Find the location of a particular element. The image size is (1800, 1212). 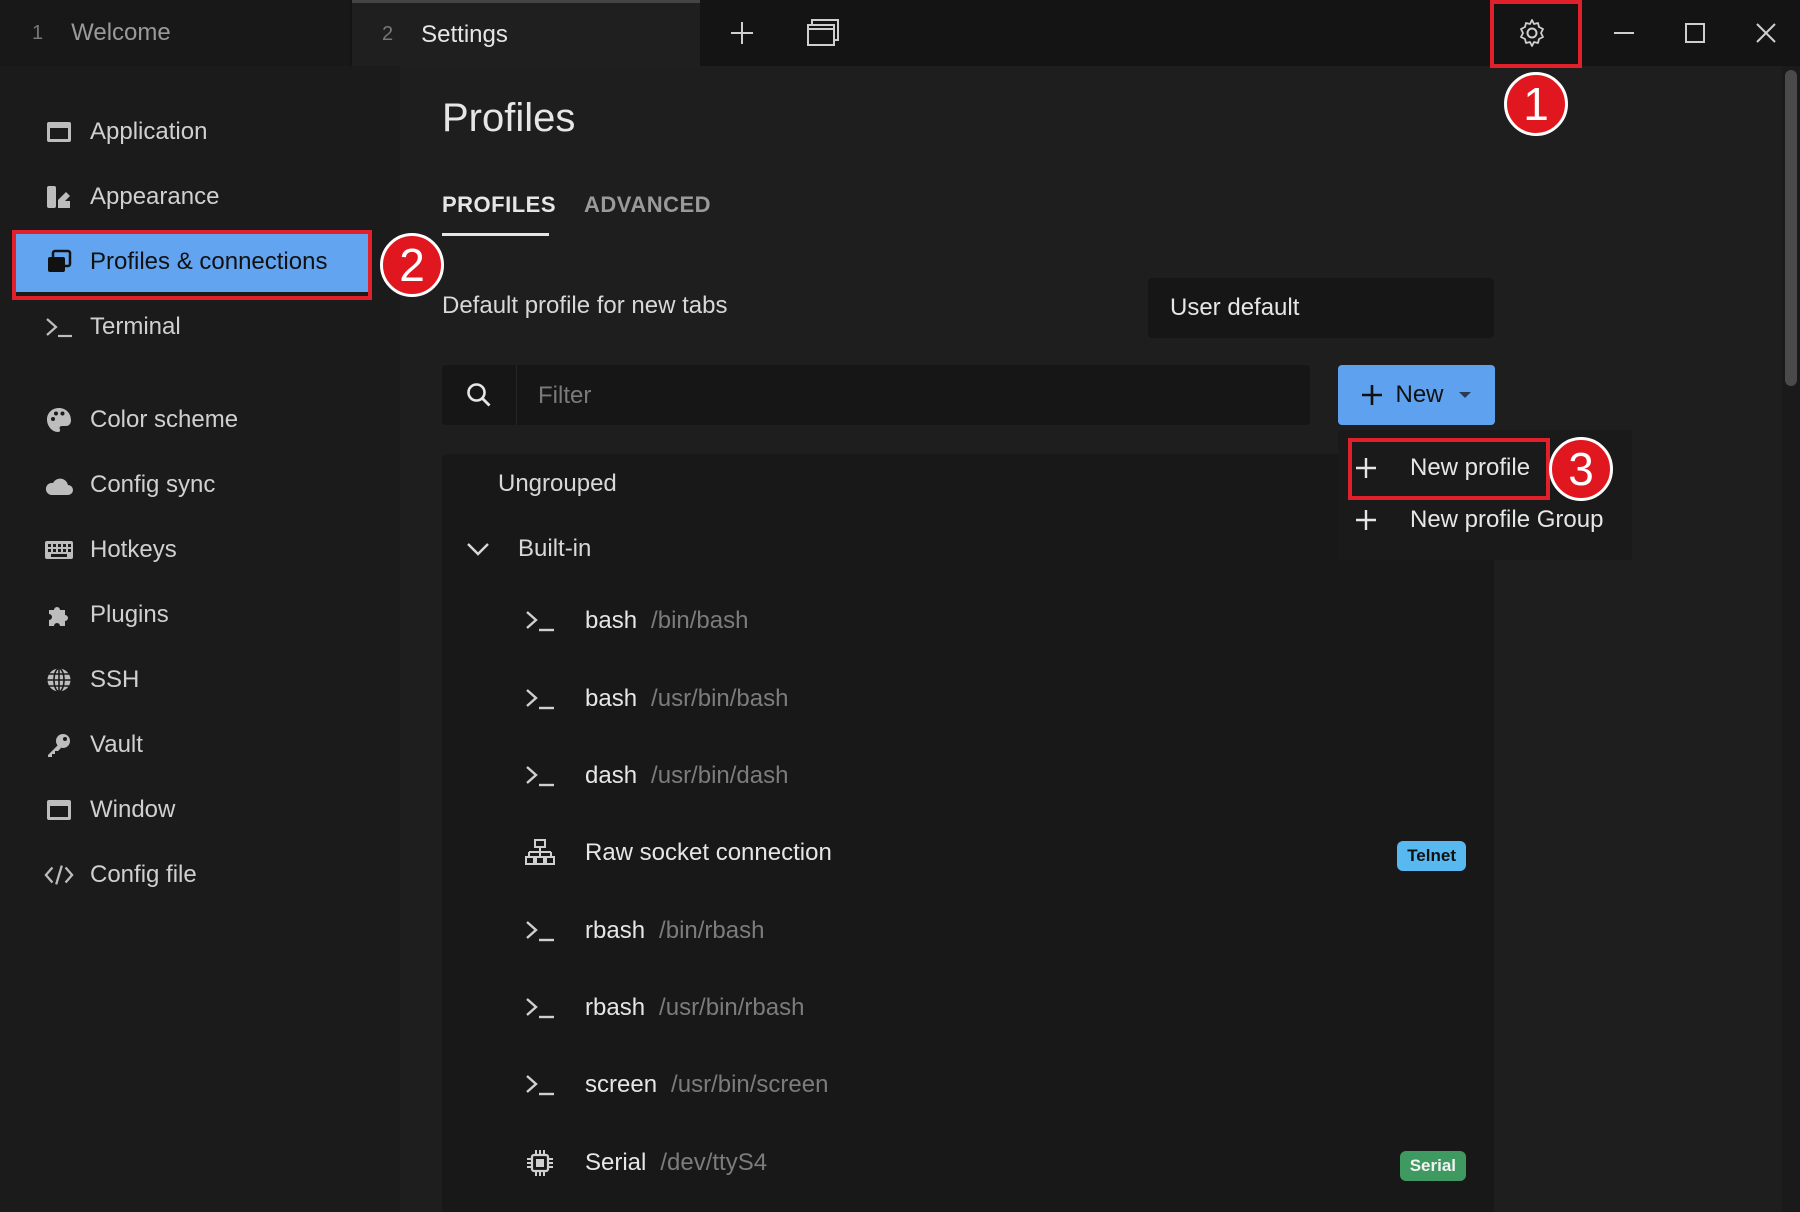

telnet-badge: Telnet is located at coordinates (1431, 856).